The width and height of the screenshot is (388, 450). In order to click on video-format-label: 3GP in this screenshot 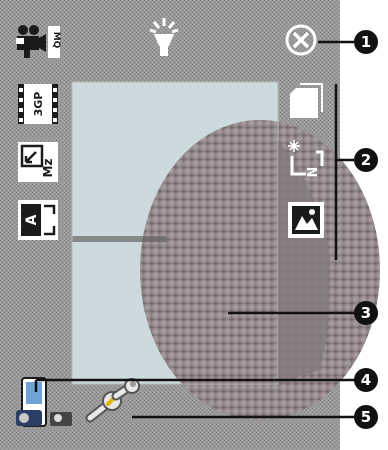, I will do `click(38, 104)`.